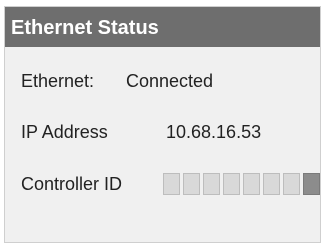 The width and height of the screenshot is (329, 247). Describe the element at coordinates (241, 184) in the screenshot. I see `controller-id-bits` at that location.